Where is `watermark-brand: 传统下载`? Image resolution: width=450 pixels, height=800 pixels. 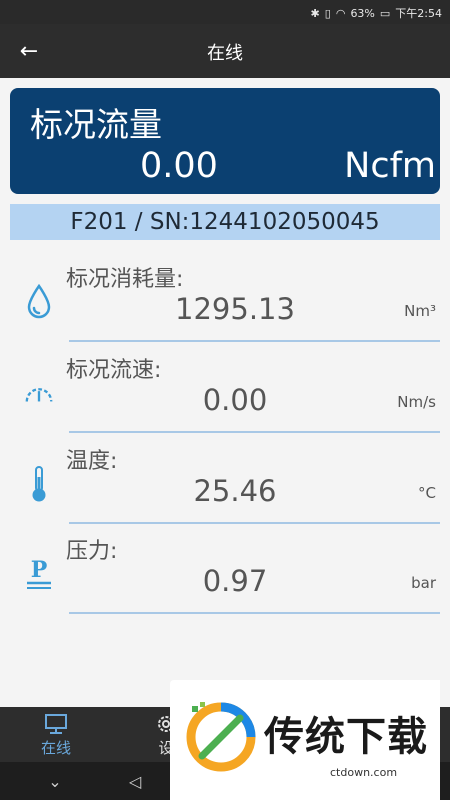
watermark-brand: 传统下载 is located at coordinates (346, 737).